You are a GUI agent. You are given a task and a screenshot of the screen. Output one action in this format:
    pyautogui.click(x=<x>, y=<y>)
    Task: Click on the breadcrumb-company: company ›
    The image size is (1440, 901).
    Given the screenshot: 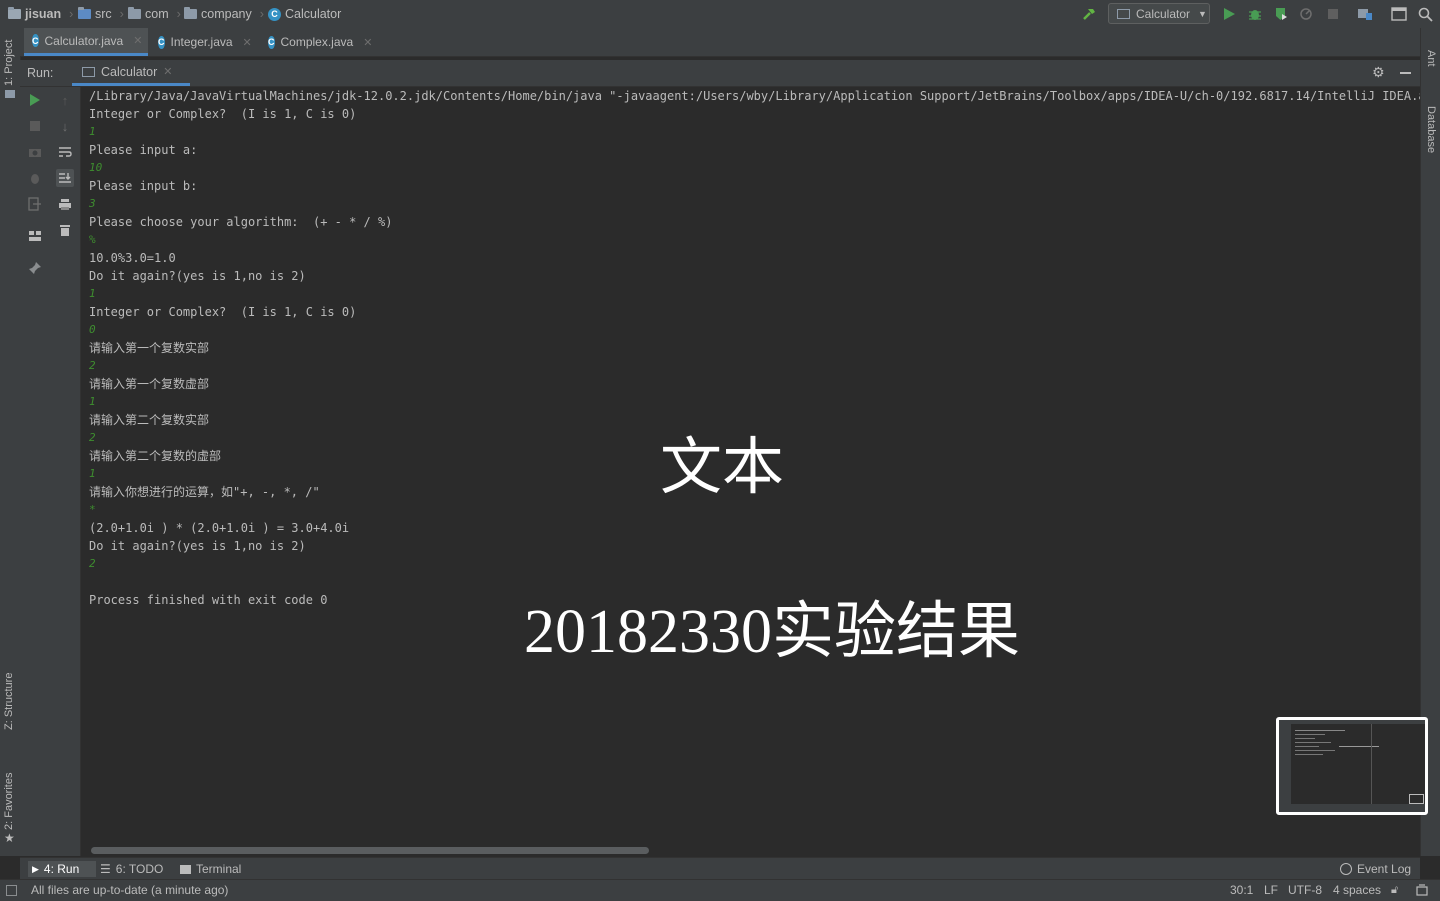 What is the action you would take?
    pyautogui.click(x=224, y=14)
    